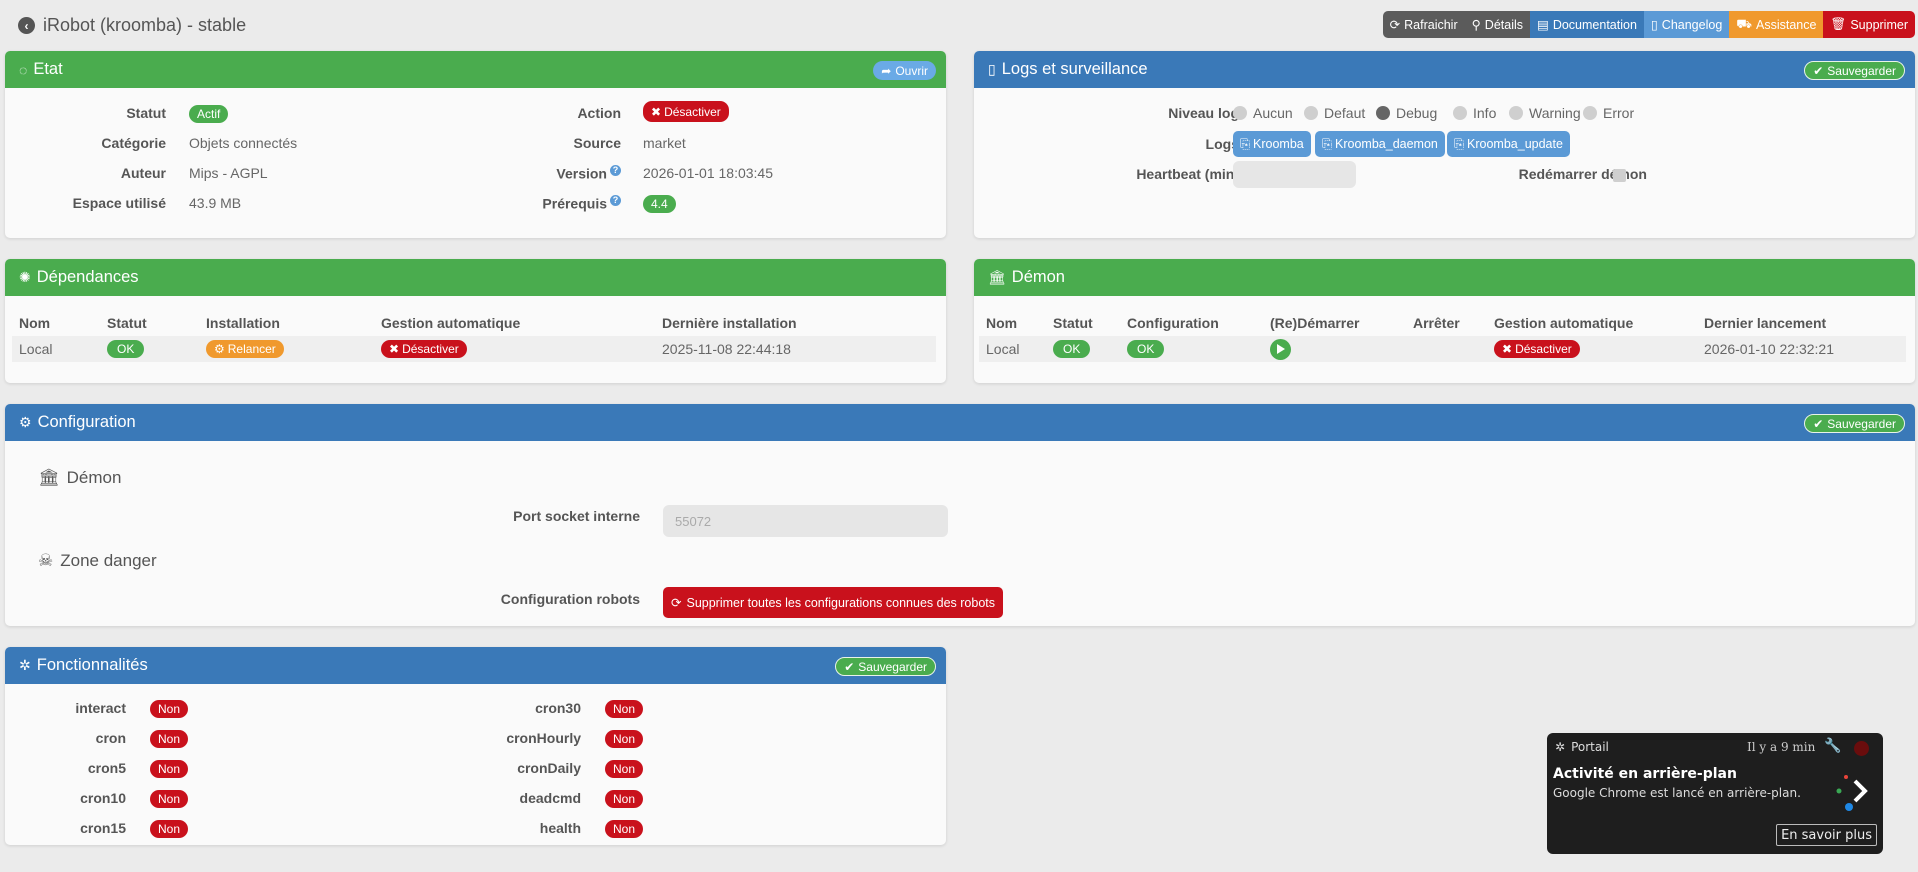  What do you see at coordinates (1855, 793) in the screenshot?
I see `chrome-arrow-icon` at bounding box center [1855, 793].